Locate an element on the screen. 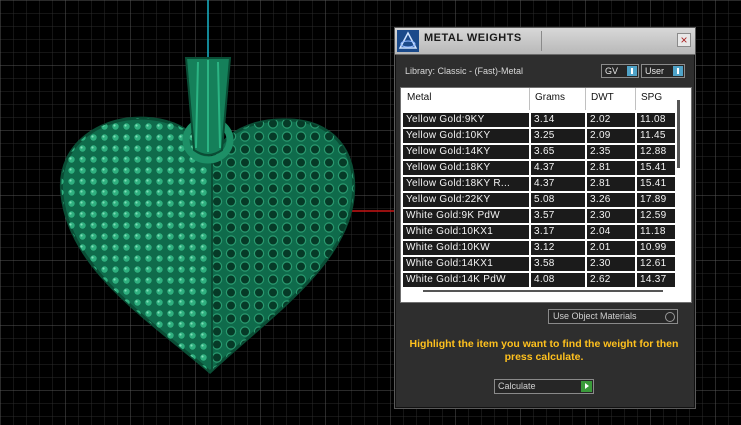 The image size is (741, 425). cell-metal: Yellow Gold:14KY is located at coordinates (466, 152).